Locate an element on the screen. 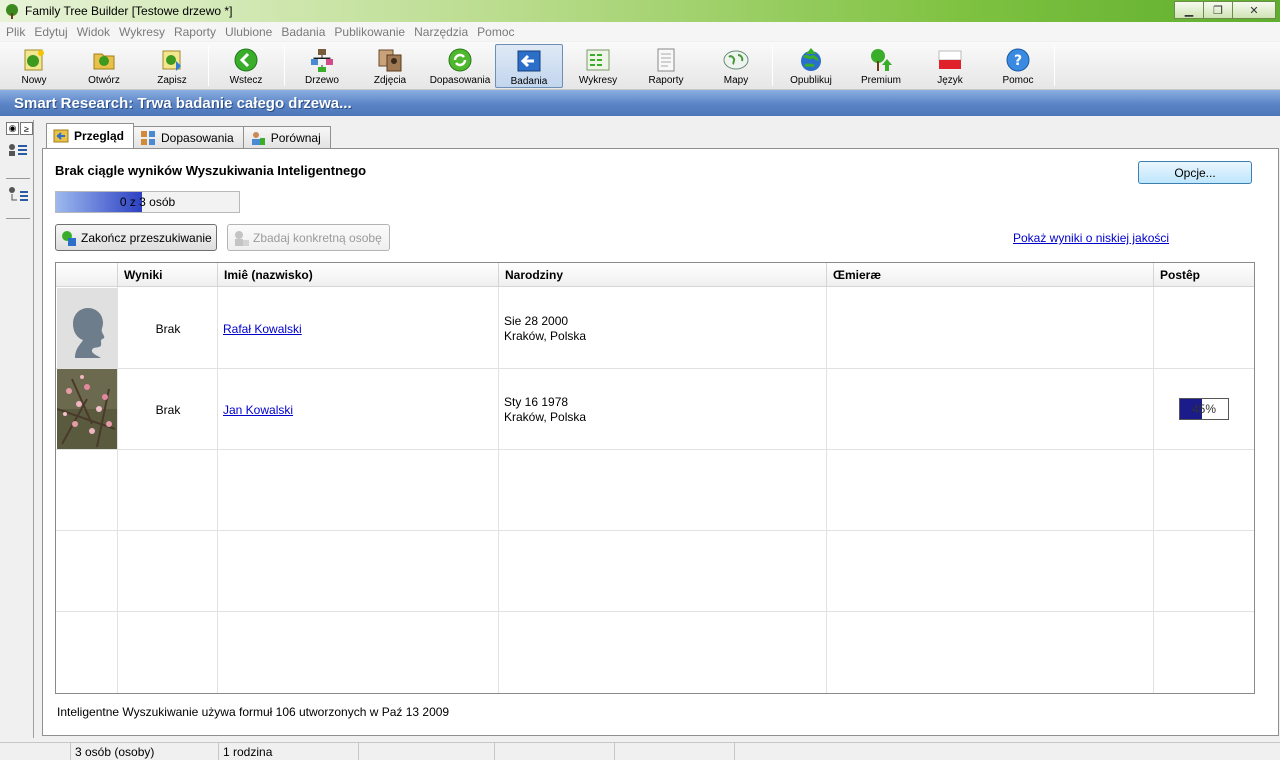 The width and height of the screenshot is (1280, 760). polish-flag-icon is located at coordinates (950, 59).